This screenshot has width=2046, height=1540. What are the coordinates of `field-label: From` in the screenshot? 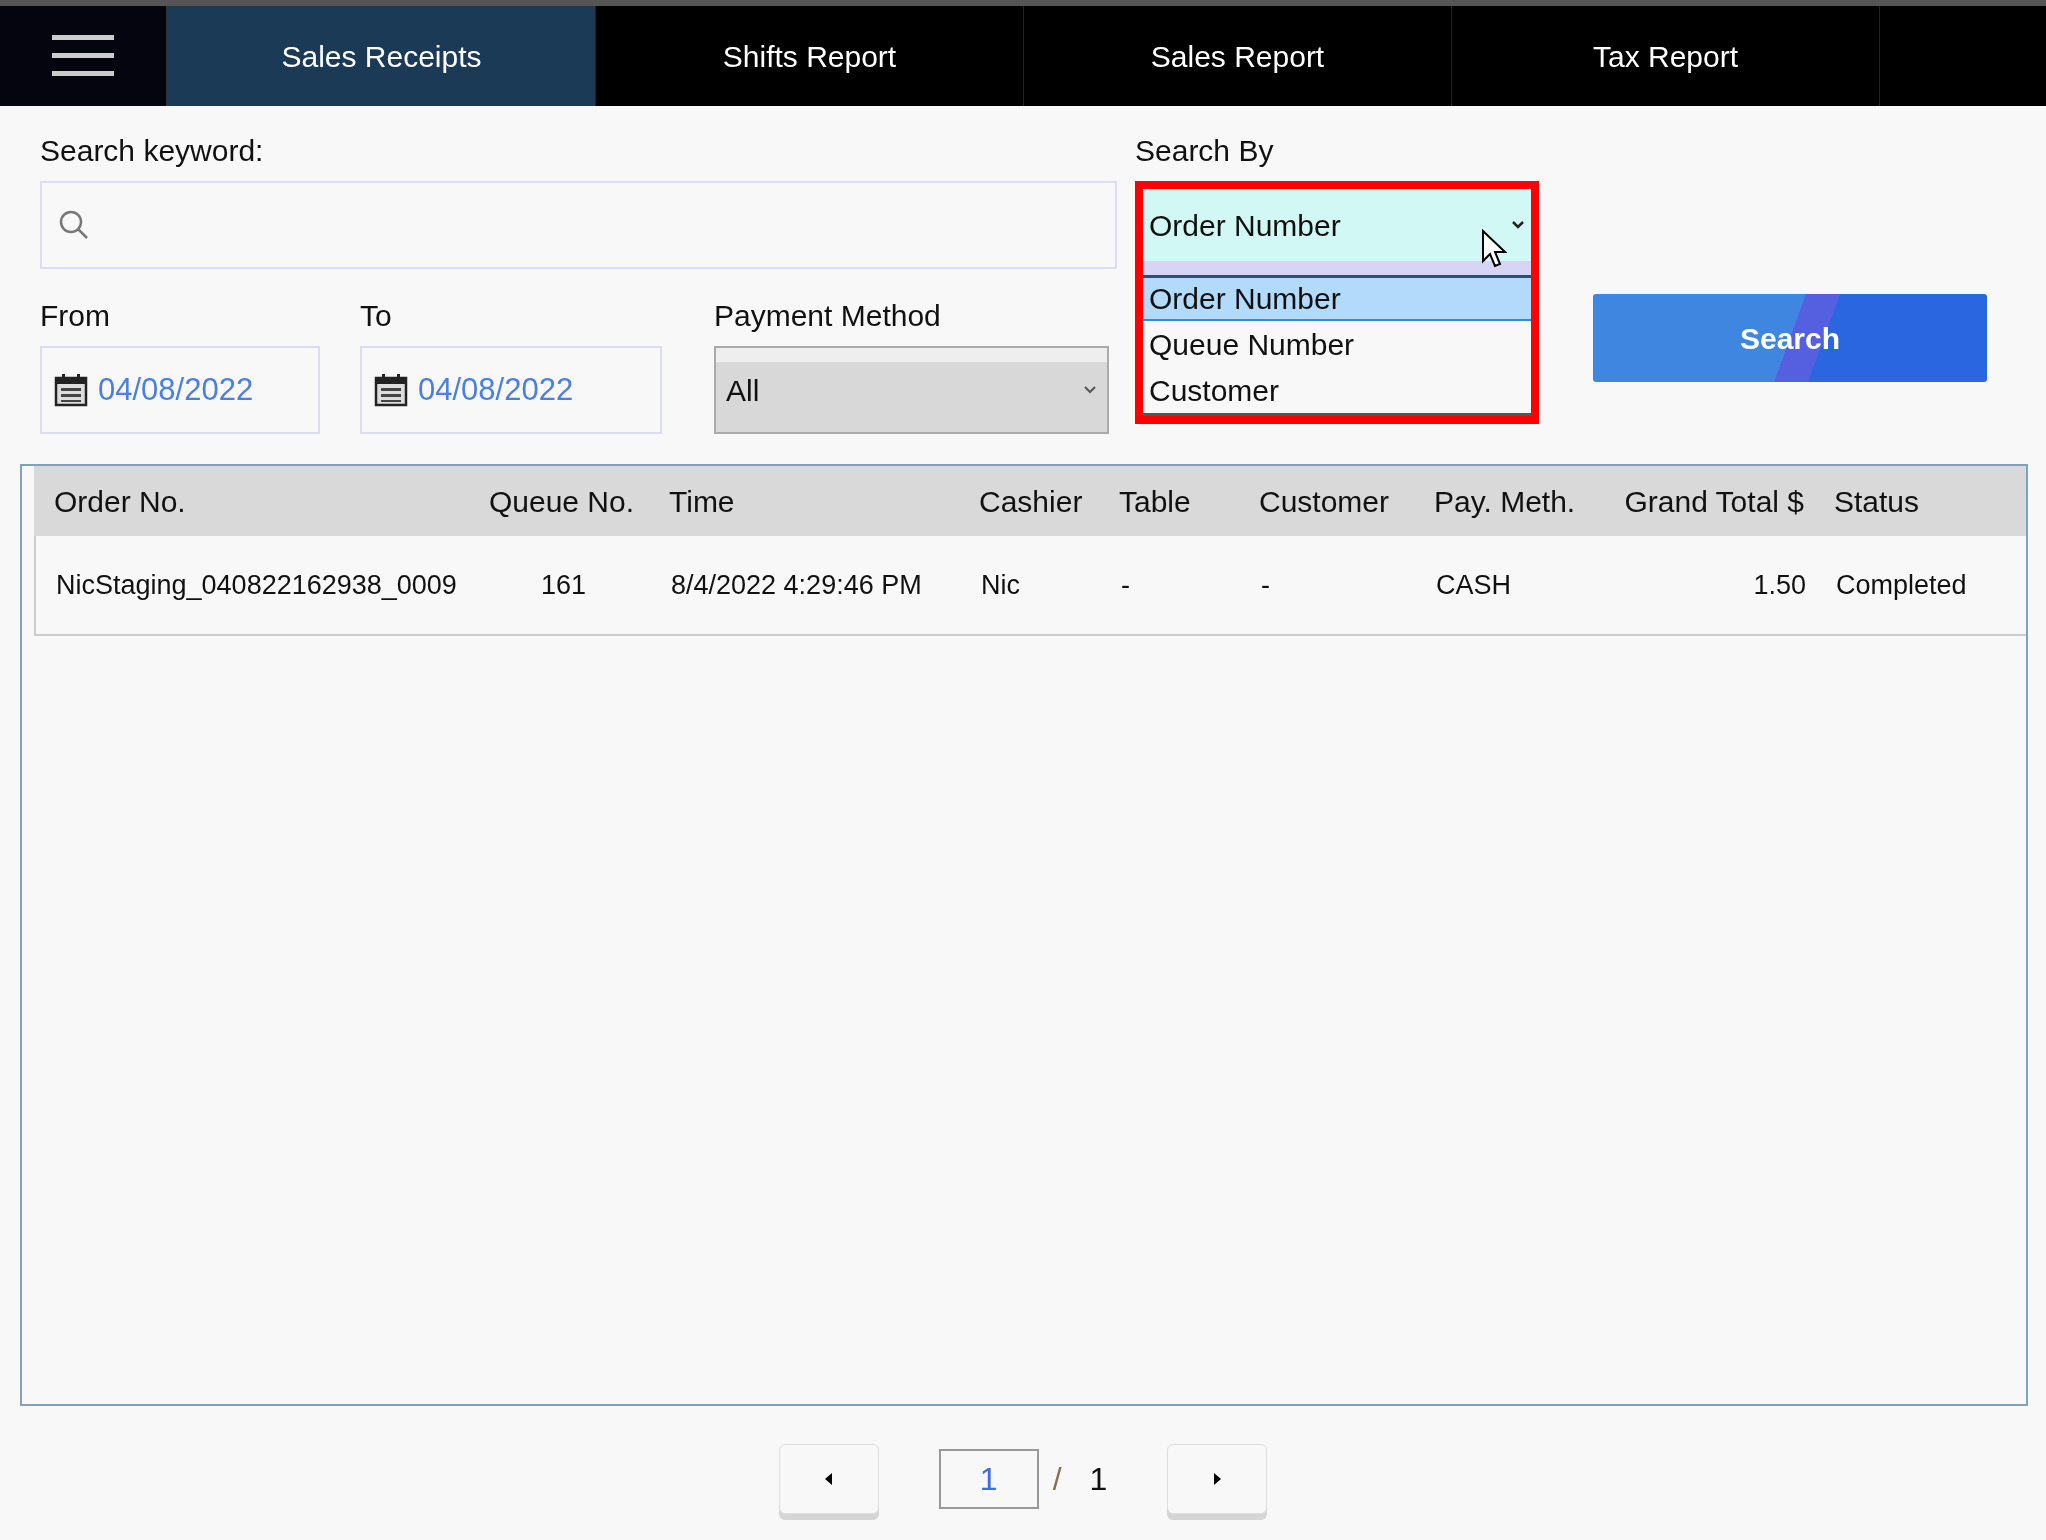 It's located at (75, 316).